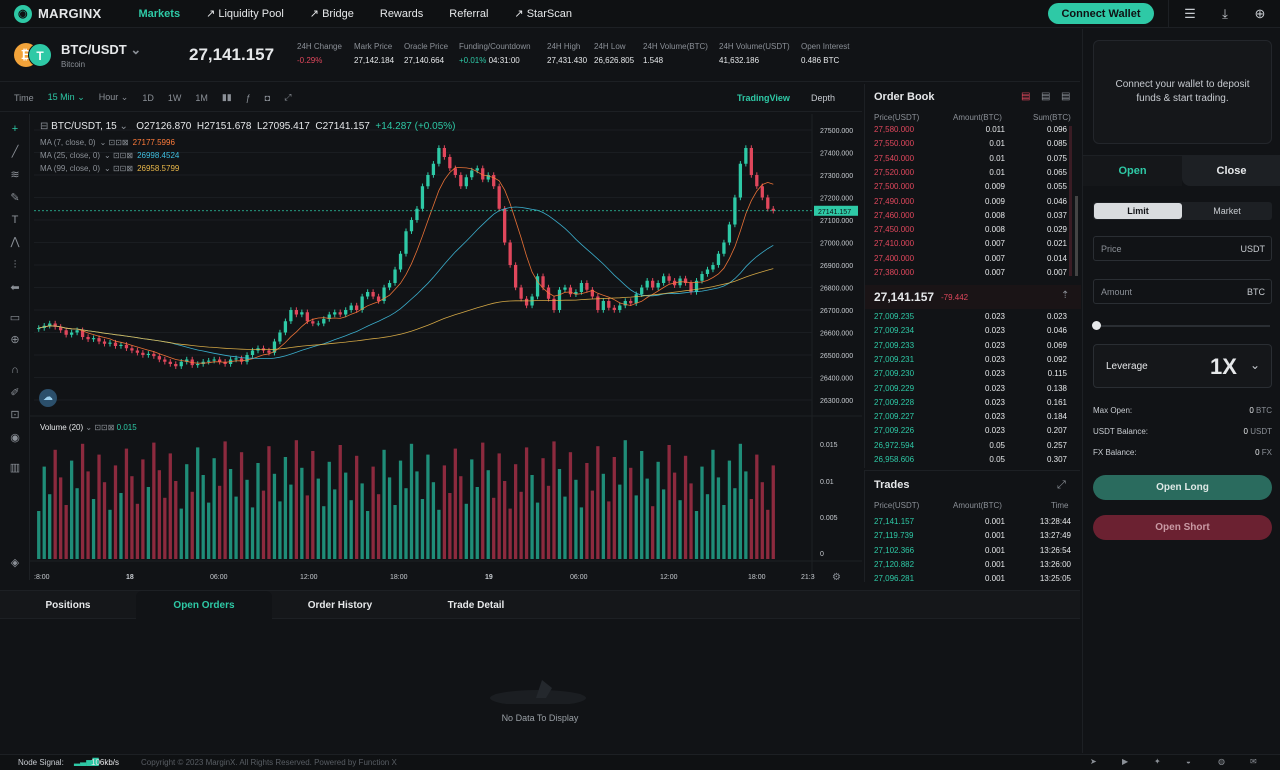 The image size is (1280, 770). What do you see at coordinates (1025, 96) in the screenshot?
I see `both-view-icon: ▤` at bounding box center [1025, 96].